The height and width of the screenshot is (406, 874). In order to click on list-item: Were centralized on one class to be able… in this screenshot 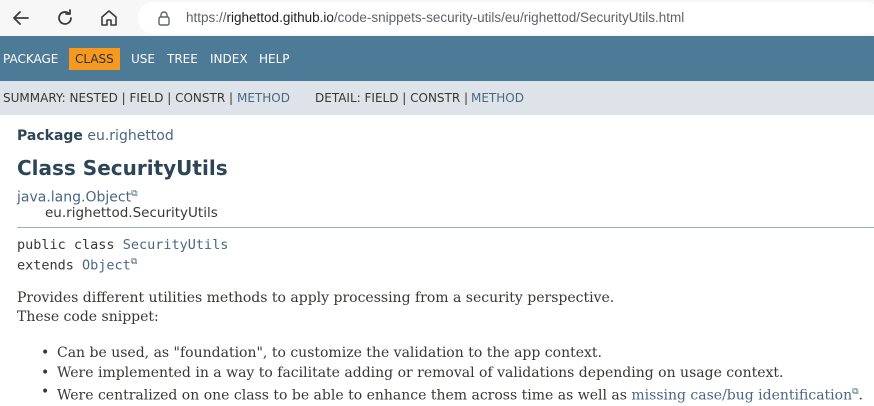, I will do `click(450, 393)`.